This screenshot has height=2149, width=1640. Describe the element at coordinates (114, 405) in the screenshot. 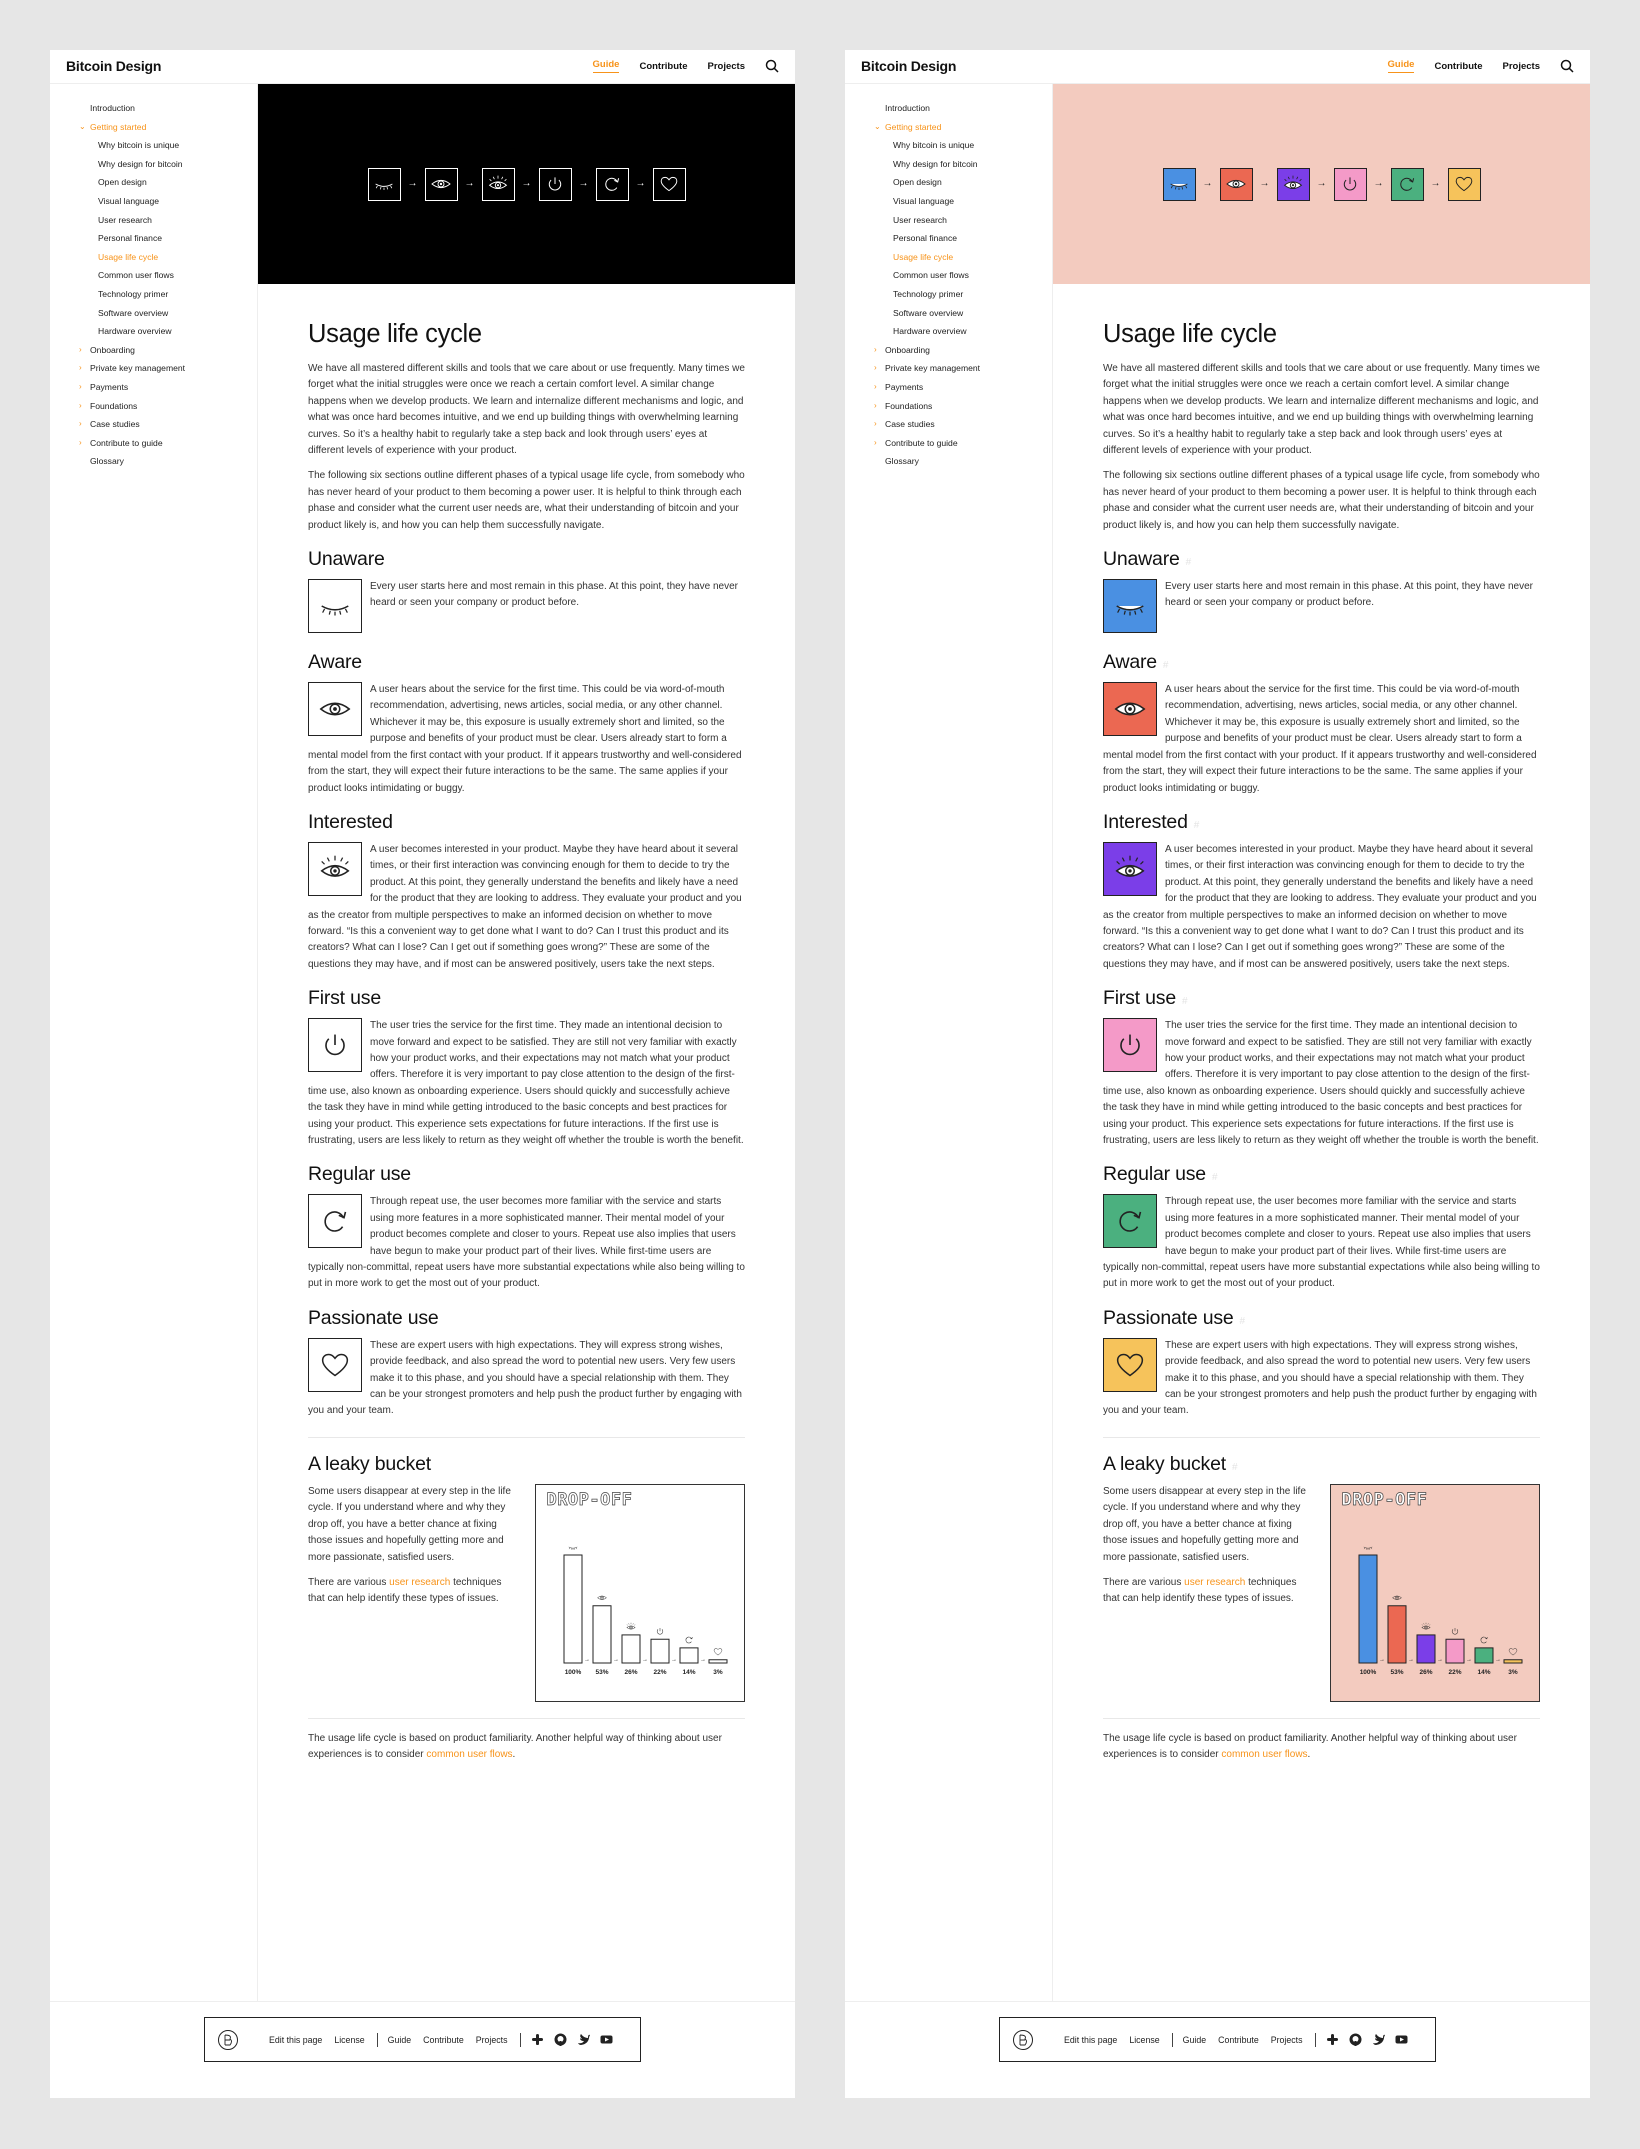

I see `sidebar-item-label: Foundations` at that location.